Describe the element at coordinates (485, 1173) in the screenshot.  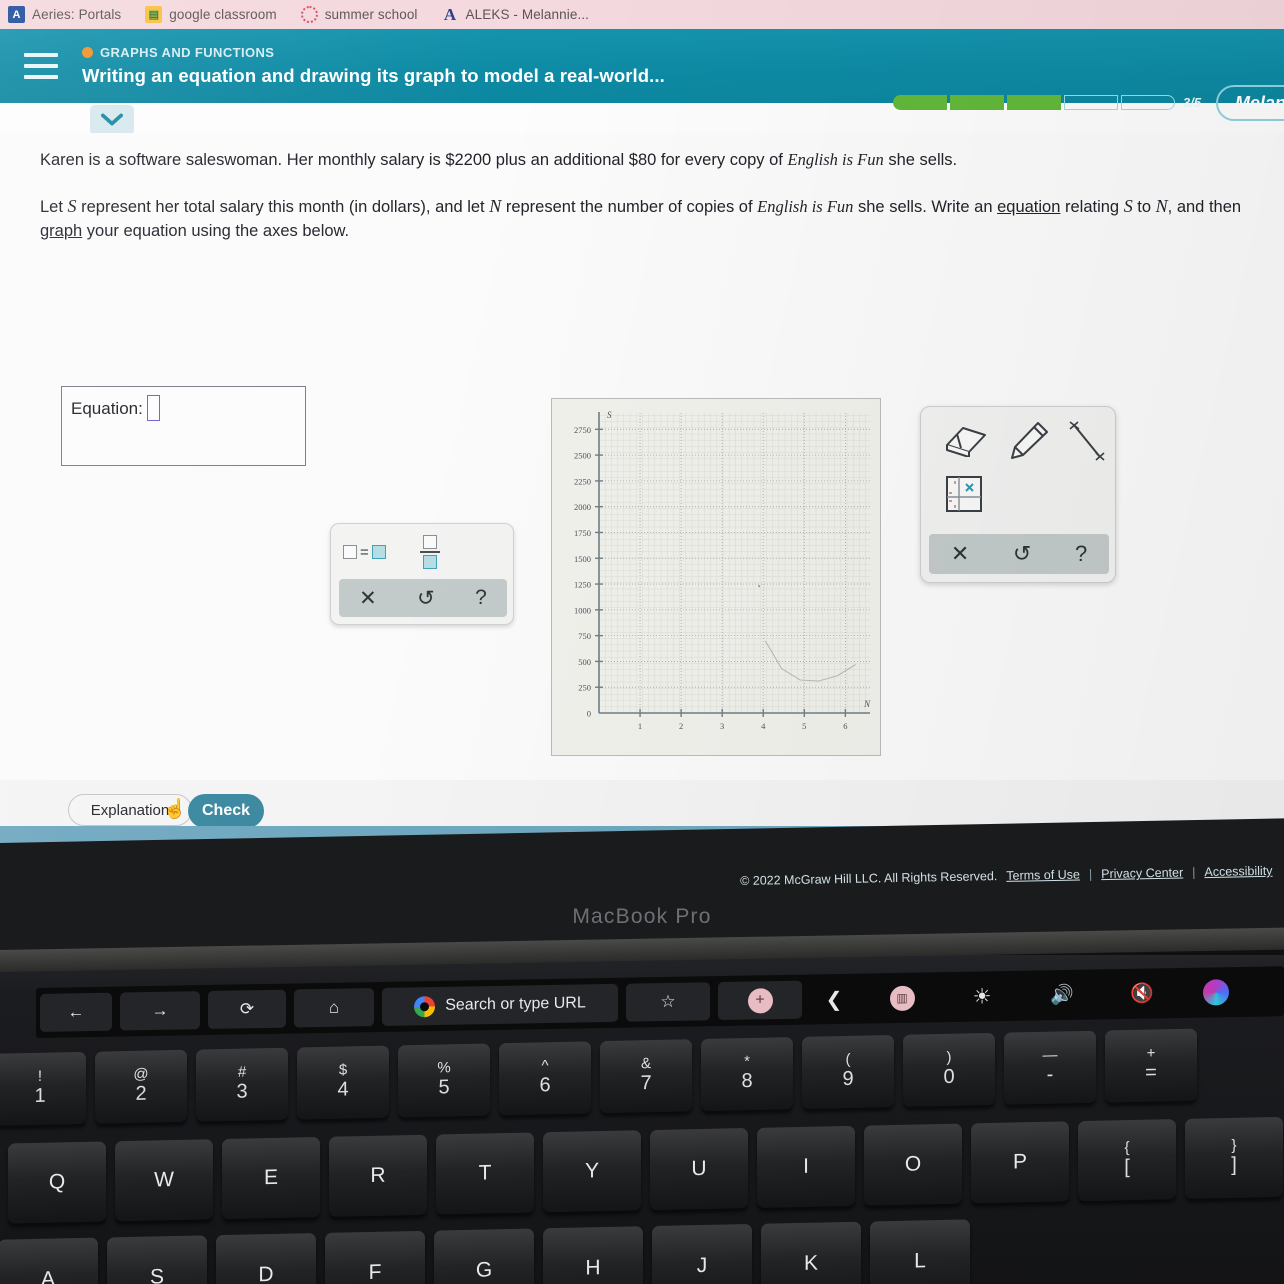
I see `key-T: T` at that location.